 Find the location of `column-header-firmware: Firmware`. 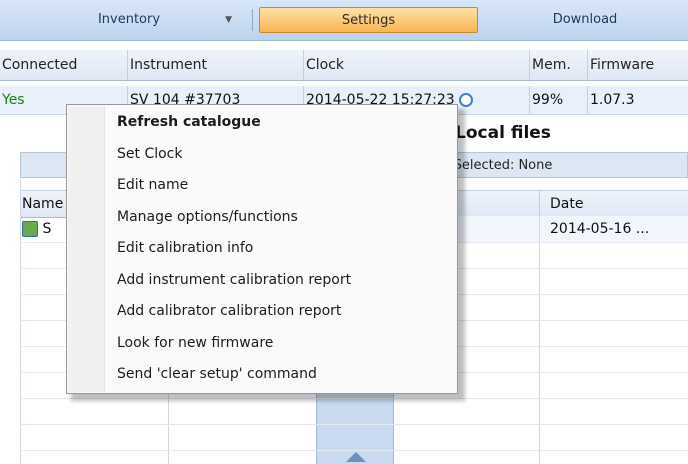

column-header-firmware: Firmware is located at coordinates (638, 65).